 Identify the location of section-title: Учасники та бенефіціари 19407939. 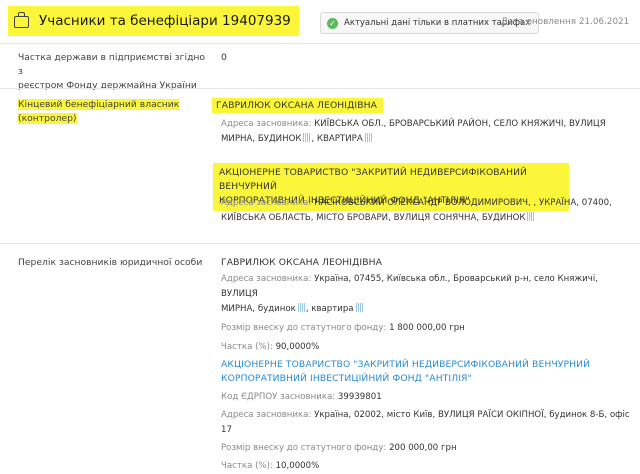
(153, 21).